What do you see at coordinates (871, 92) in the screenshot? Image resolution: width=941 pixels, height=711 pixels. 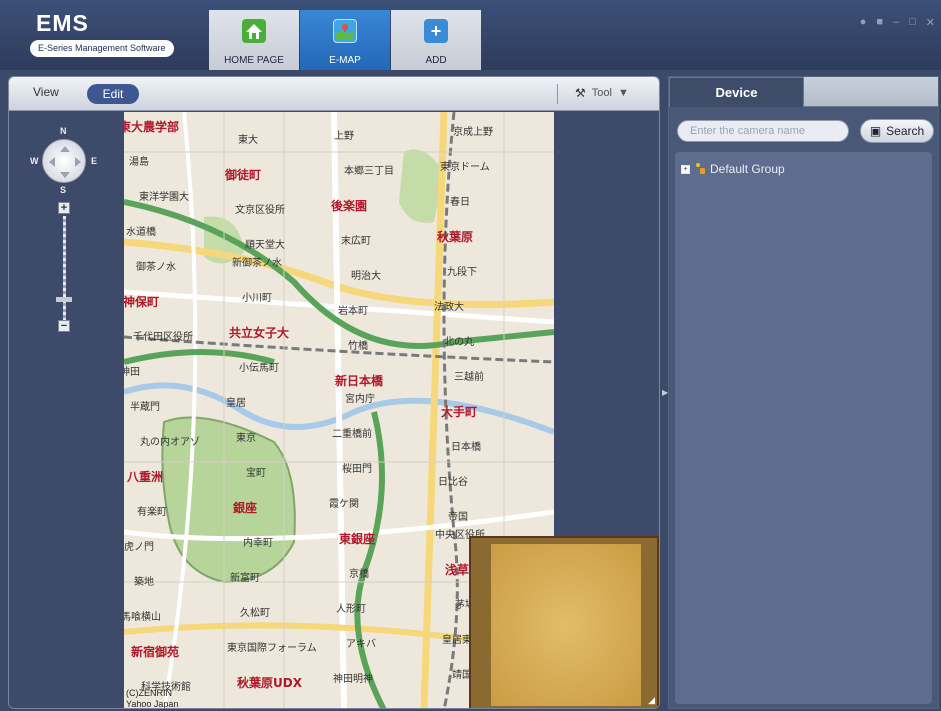 I see `tab-bar-background` at bounding box center [871, 92].